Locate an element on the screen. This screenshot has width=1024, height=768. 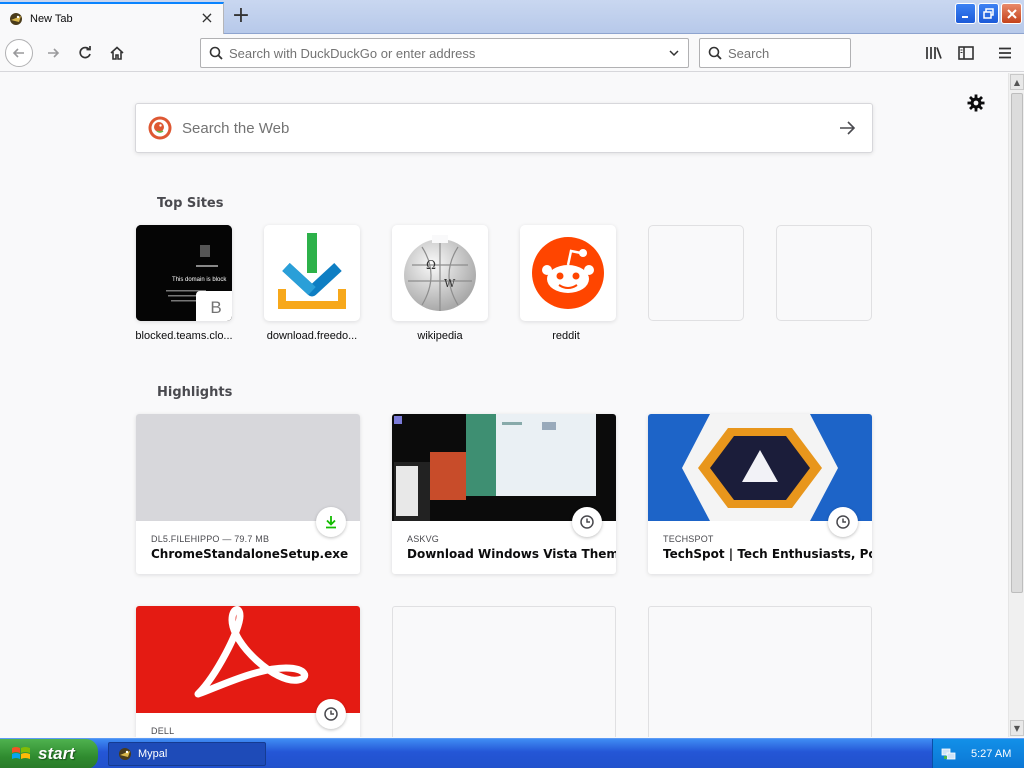
top-site-label: wikipedia is located at coordinates (440, 336).